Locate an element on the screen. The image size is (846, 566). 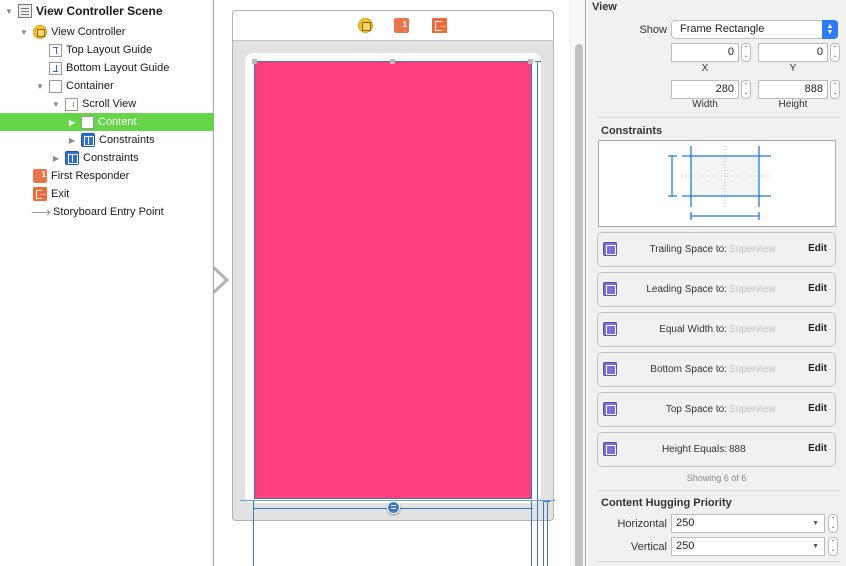
constraints-icon is located at coordinates (88, 140).